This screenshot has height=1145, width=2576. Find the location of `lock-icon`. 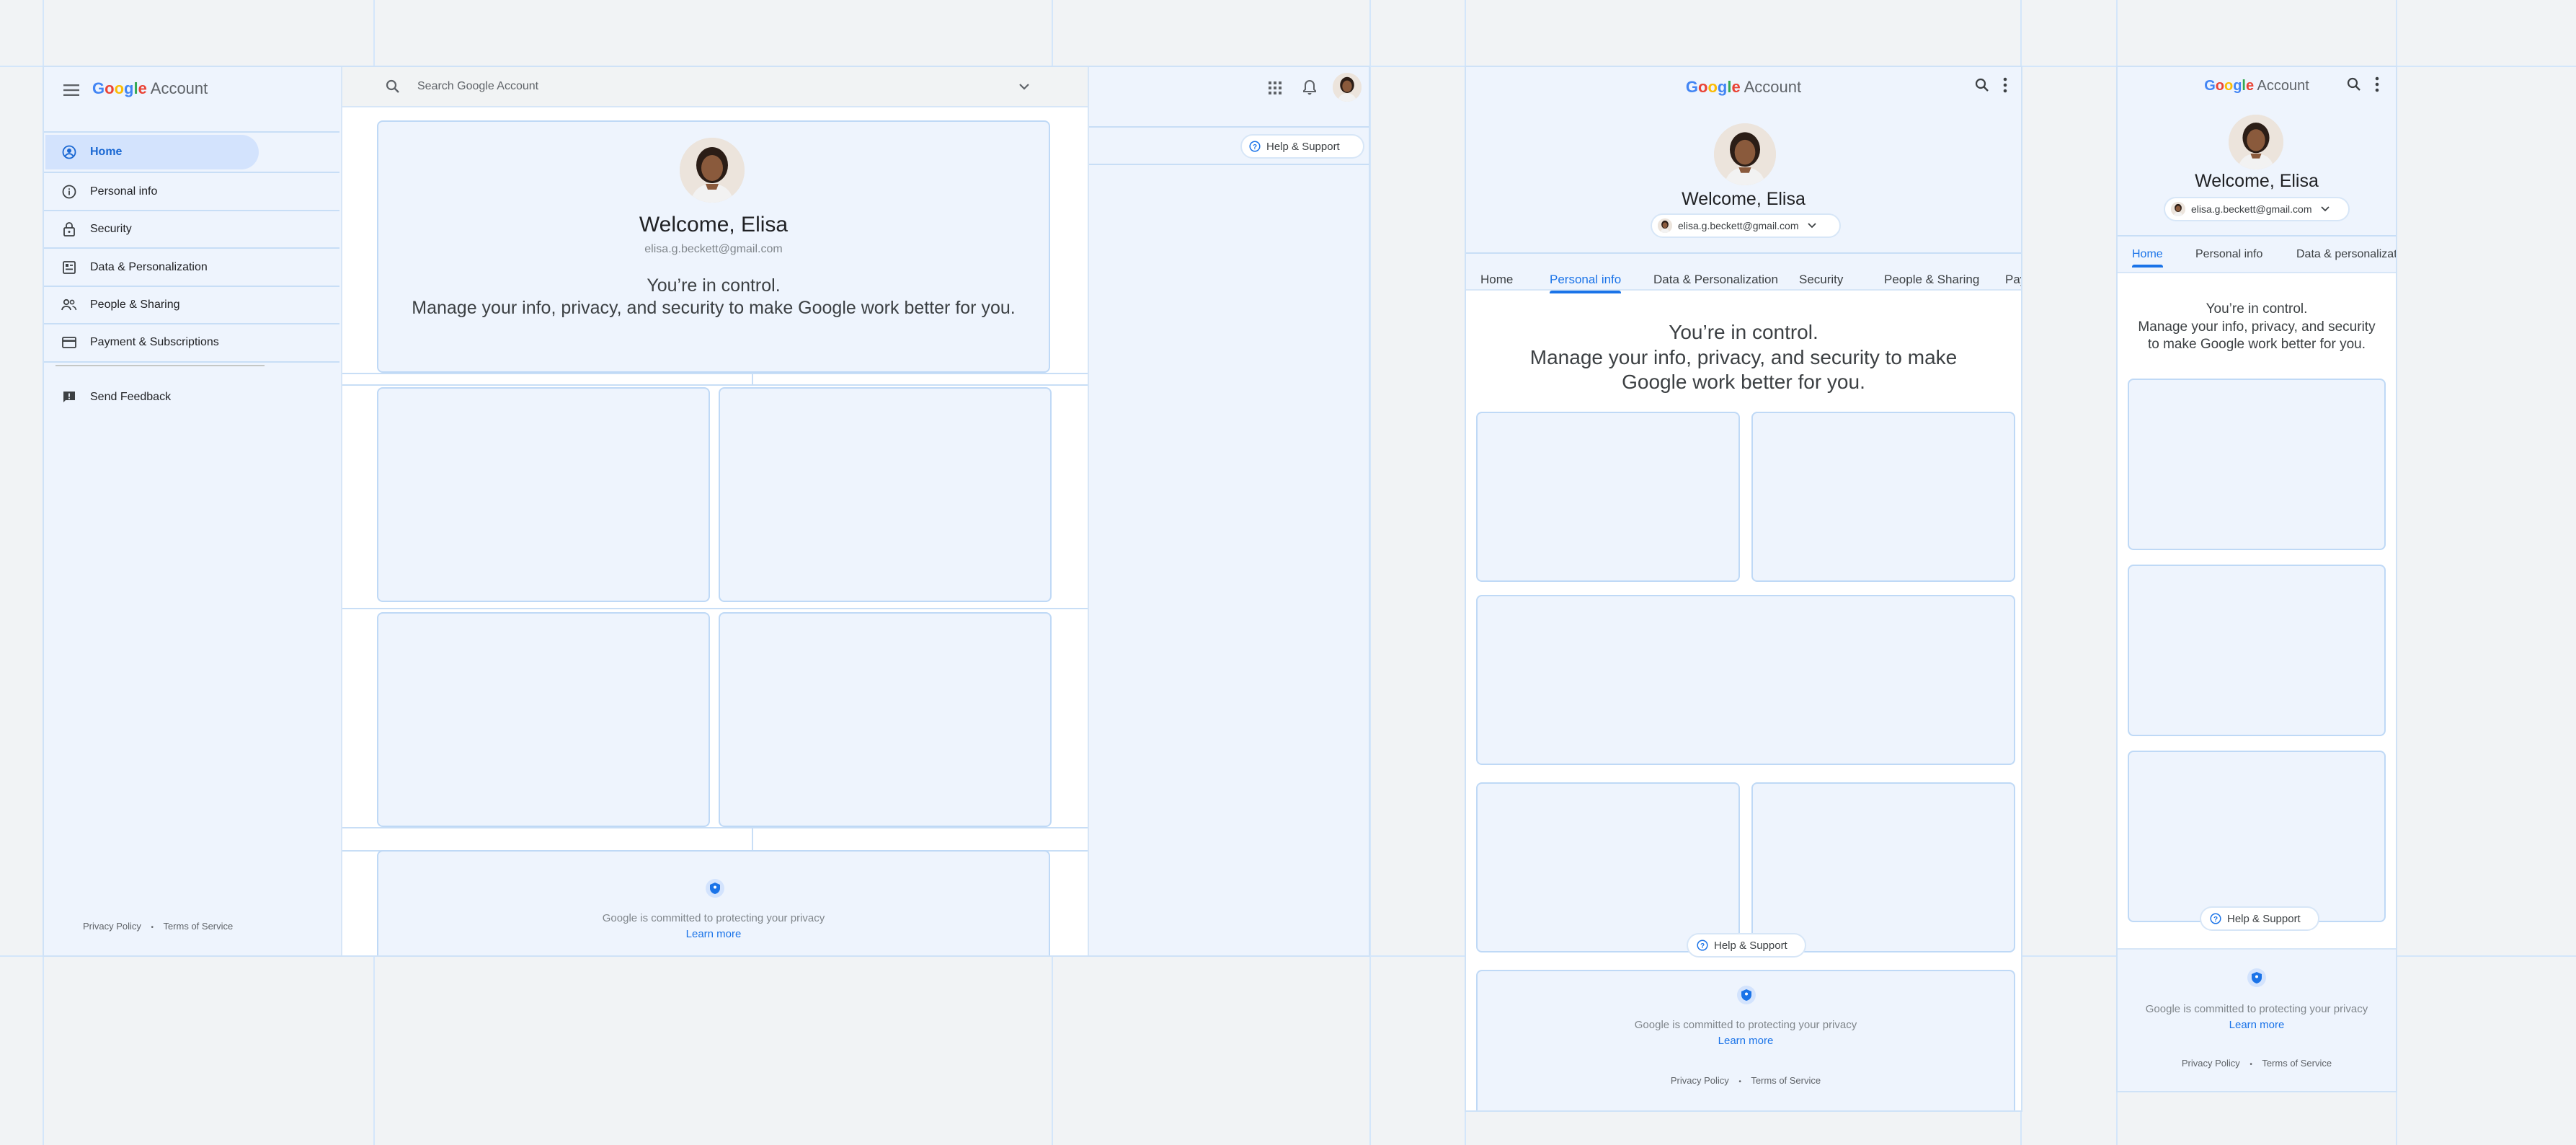

lock-icon is located at coordinates (69, 229).